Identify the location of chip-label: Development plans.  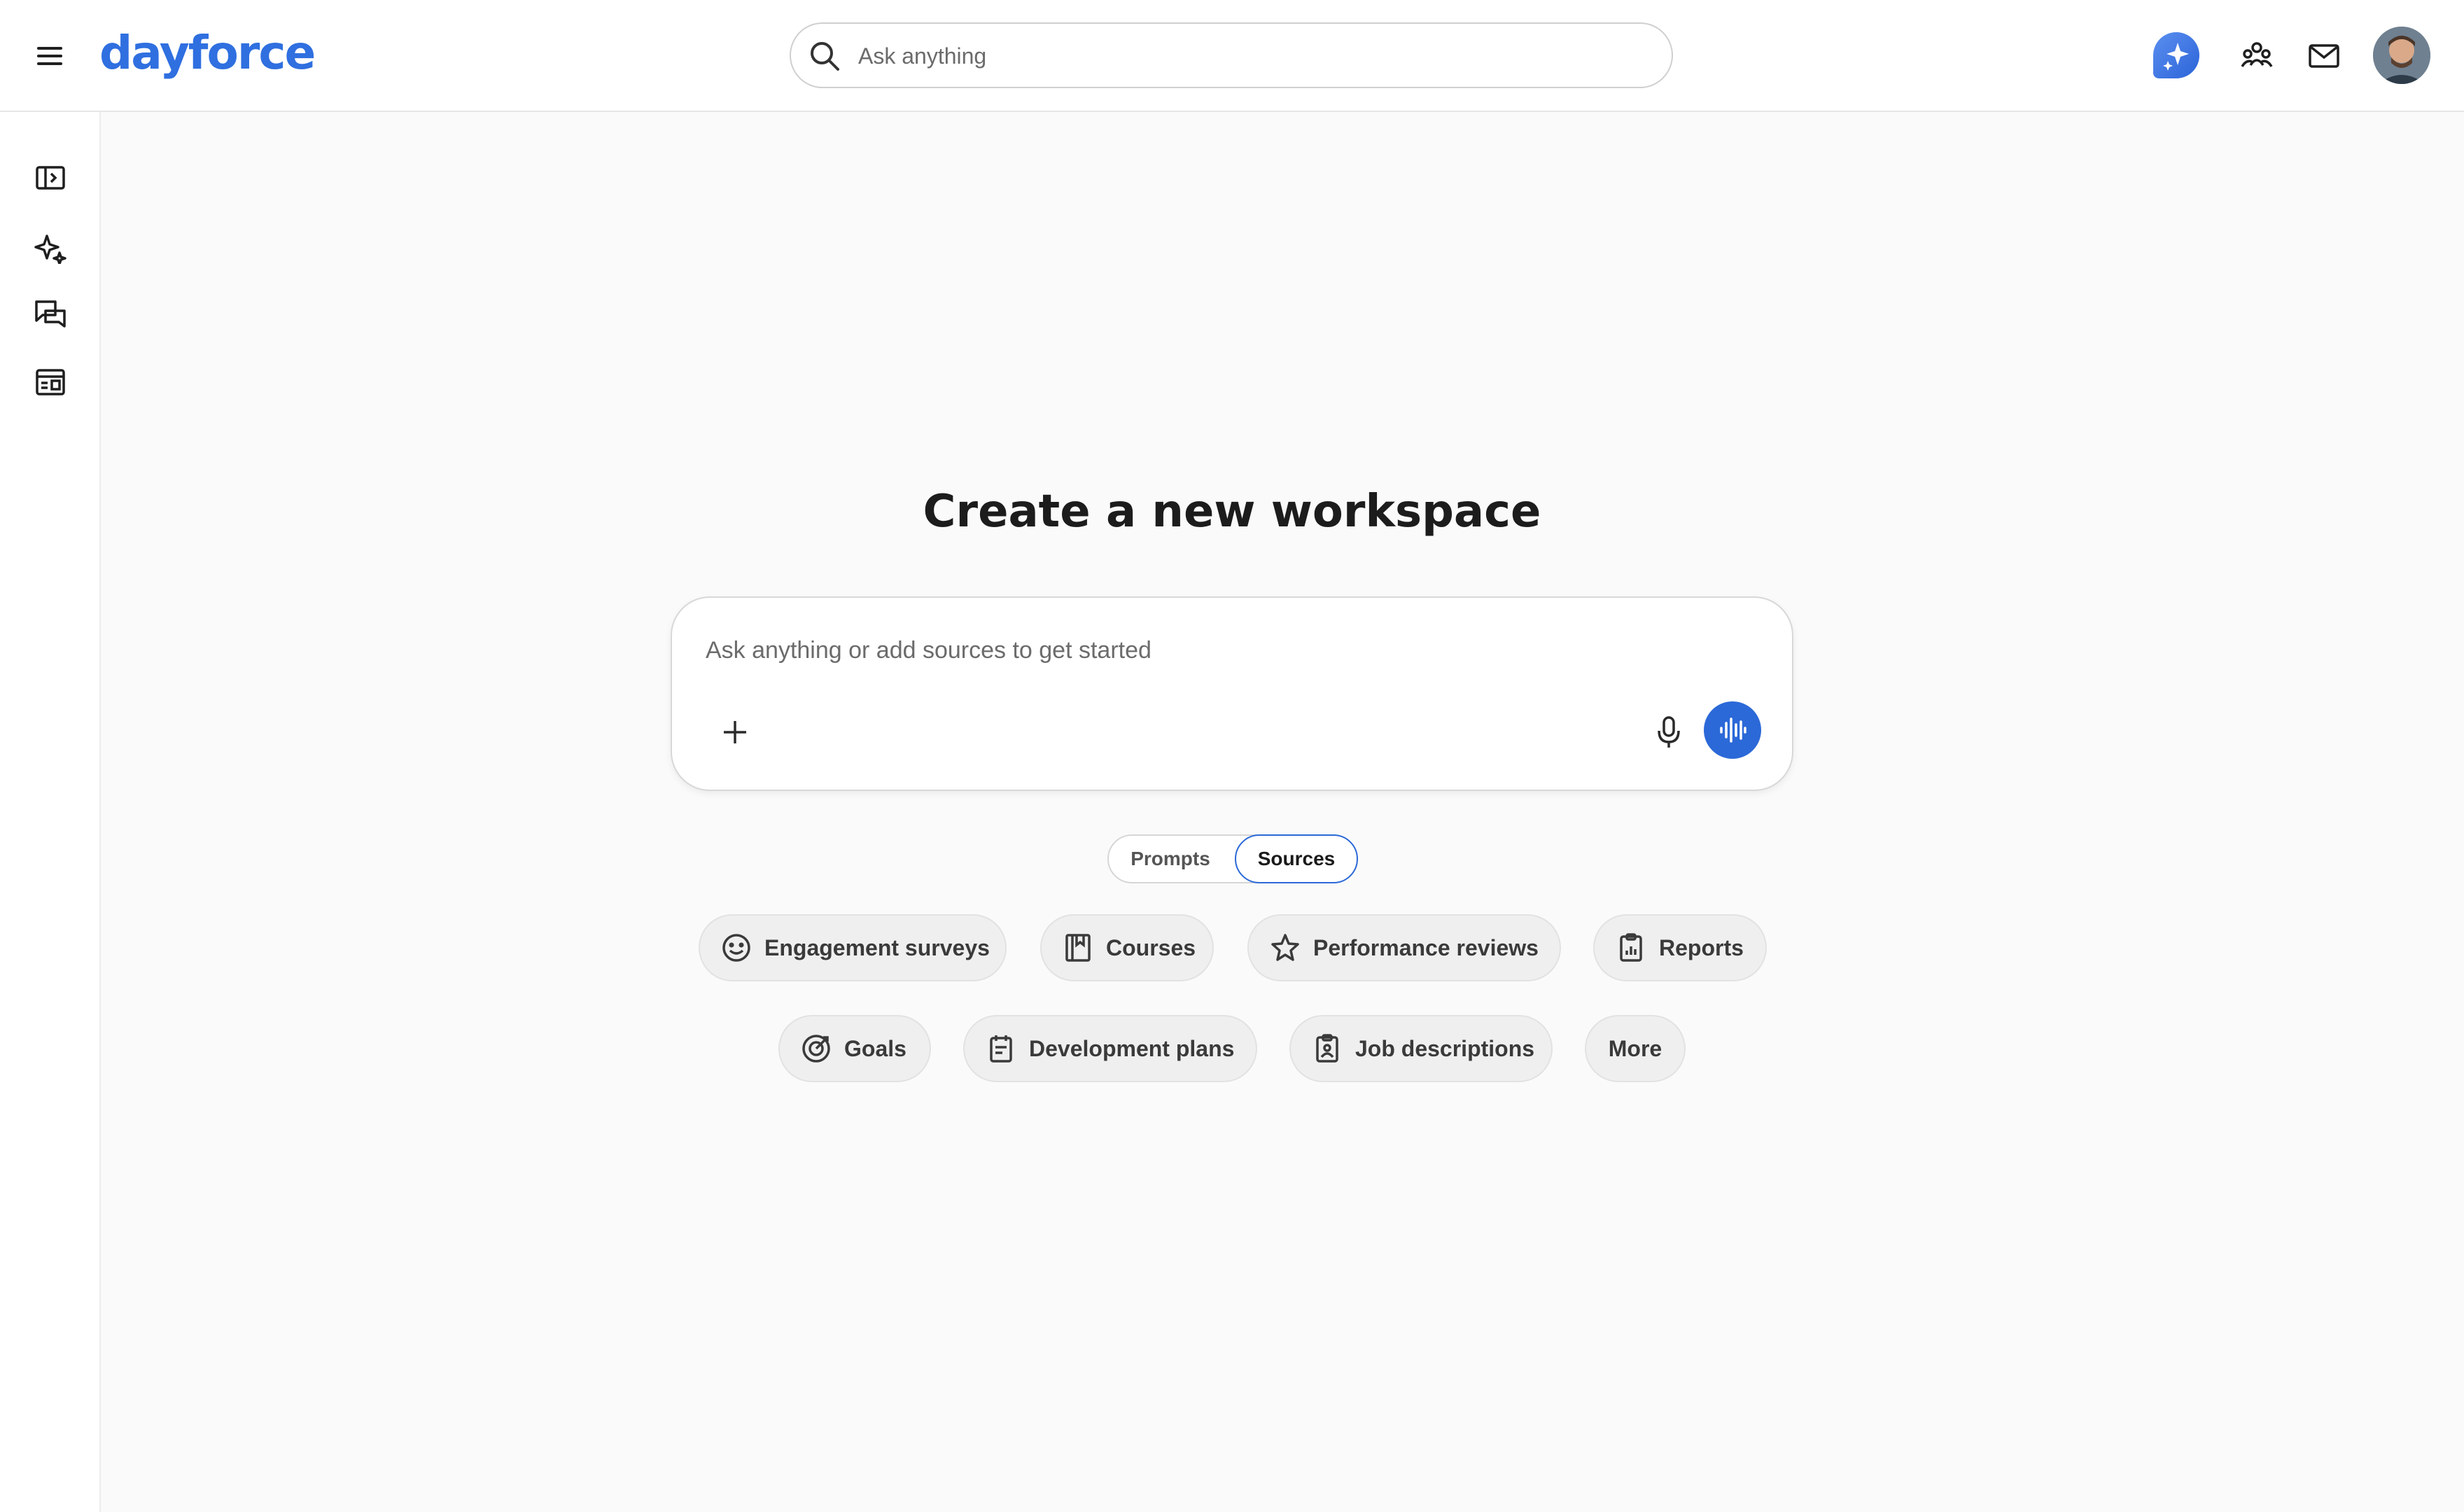
(1132, 1048).